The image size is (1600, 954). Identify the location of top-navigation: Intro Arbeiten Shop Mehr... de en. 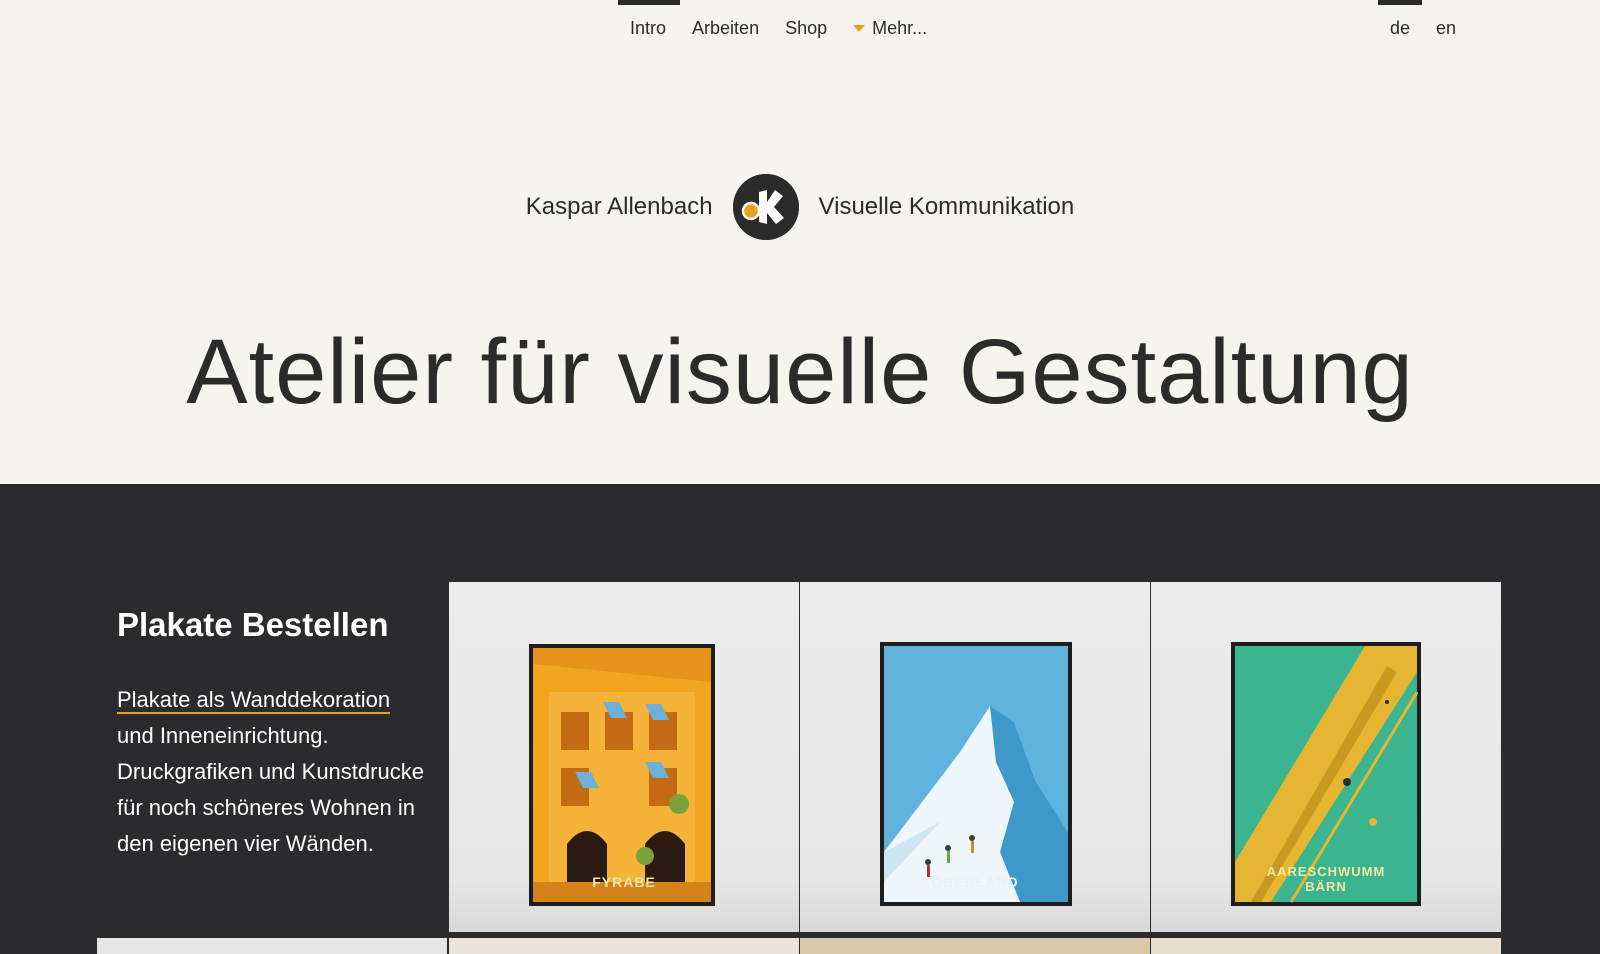
(800, 30).